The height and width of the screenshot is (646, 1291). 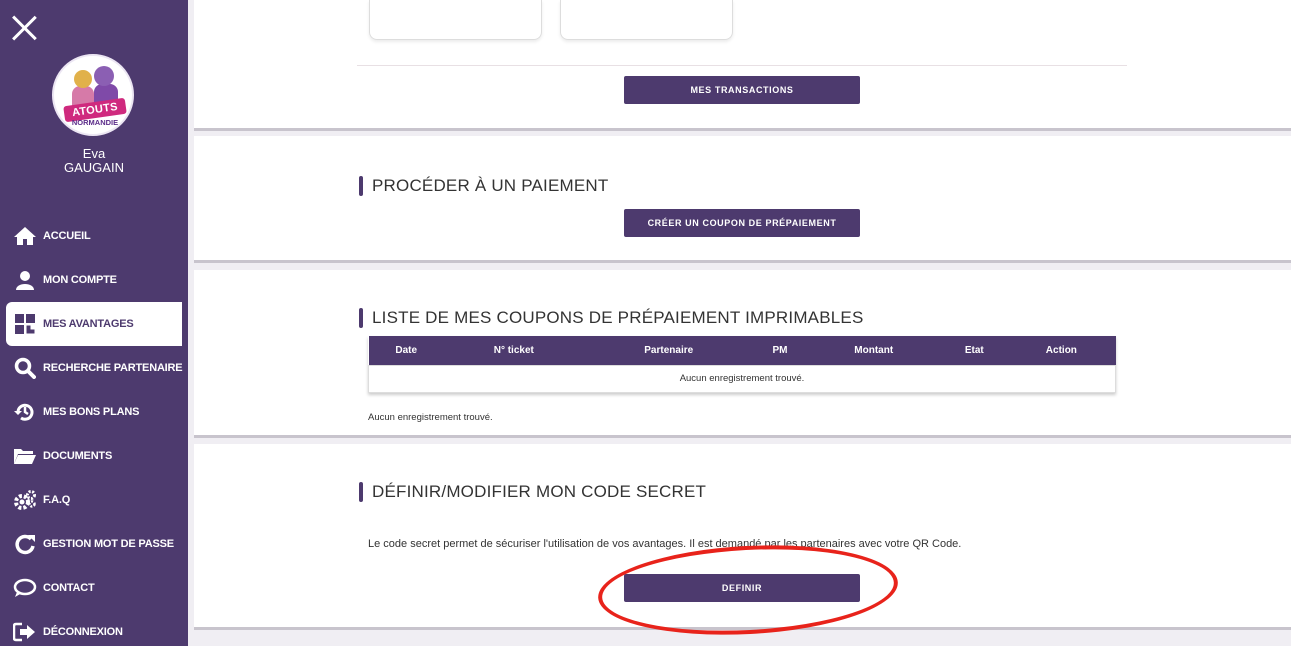 What do you see at coordinates (80, 280) in the screenshot?
I see `sidebar-item-label: MON COMPTE` at bounding box center [80, 280].